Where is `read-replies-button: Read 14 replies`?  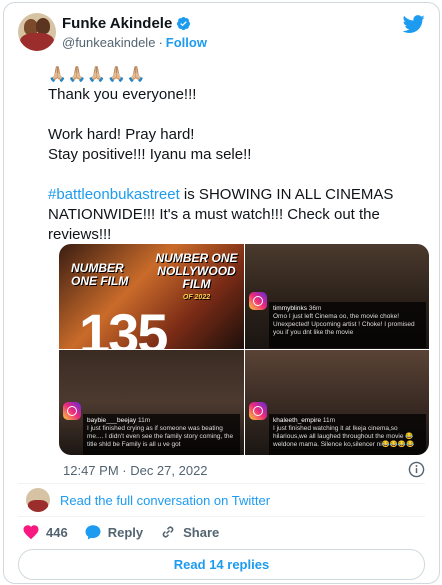 read-replies-button: Read 14 replies is located at coordinates (221, 564).